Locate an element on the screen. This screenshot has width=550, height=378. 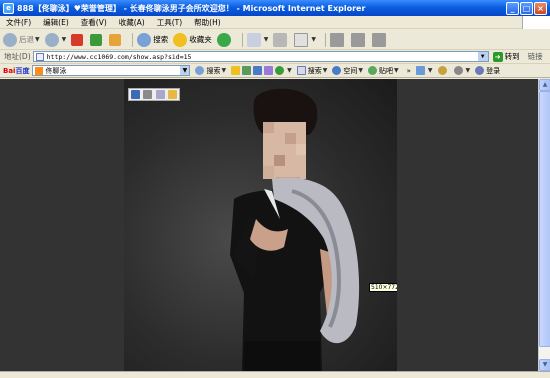
user-icon is located at coordinates (442, 70).